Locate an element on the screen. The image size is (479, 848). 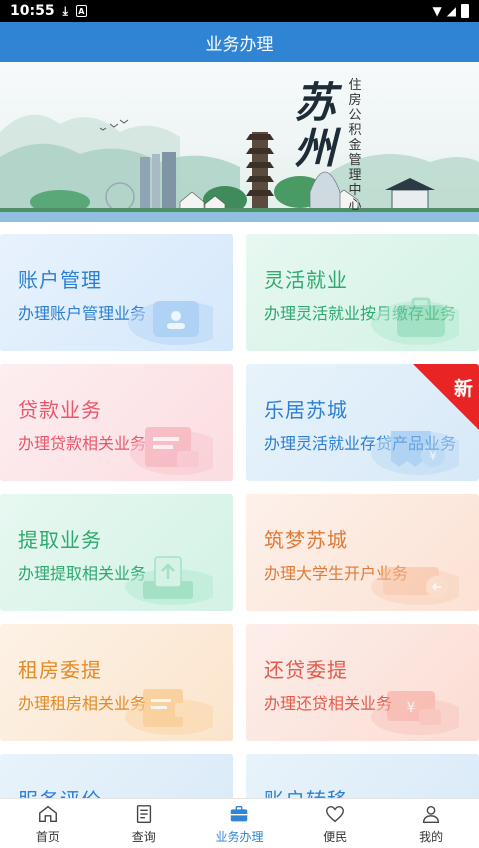
card-title: 账户转移 is located at coordinates (306, 791).